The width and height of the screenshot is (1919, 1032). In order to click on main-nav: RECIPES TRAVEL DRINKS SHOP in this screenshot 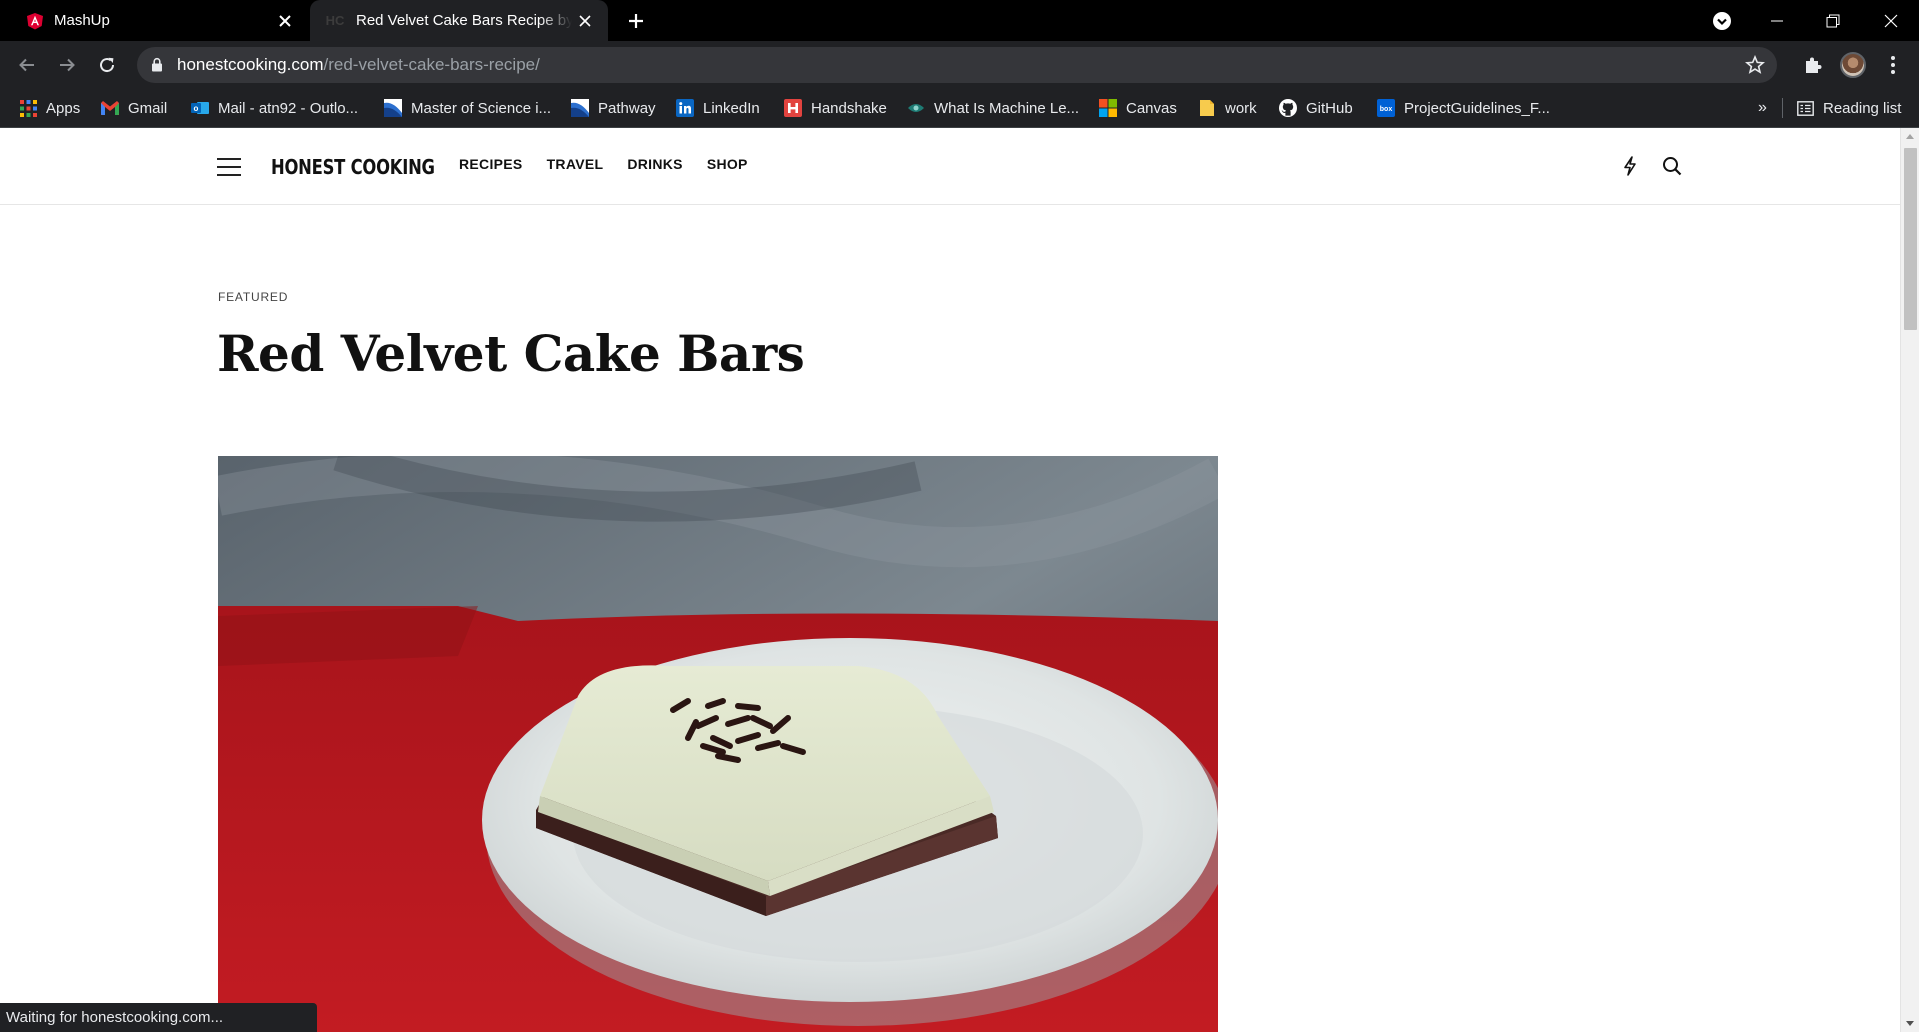, I will do `click(603, 164)`.